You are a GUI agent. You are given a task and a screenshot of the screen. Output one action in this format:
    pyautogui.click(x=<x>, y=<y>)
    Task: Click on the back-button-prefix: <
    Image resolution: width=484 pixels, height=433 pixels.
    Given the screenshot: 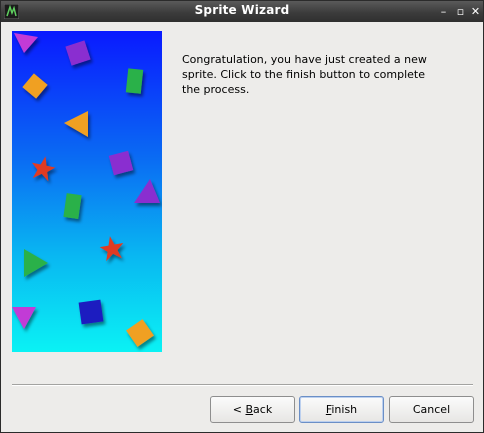 What is the action you would take?
    pyautogui.click(x=239, y=409)
    